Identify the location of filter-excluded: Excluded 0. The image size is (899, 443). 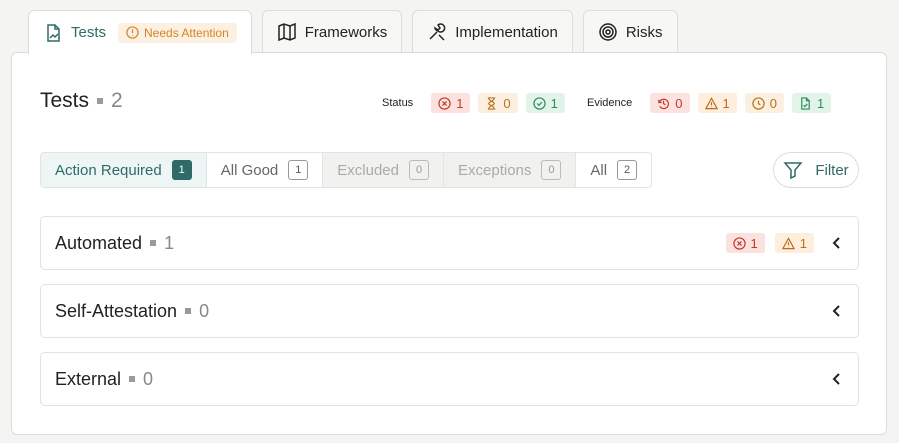
(383, 170).